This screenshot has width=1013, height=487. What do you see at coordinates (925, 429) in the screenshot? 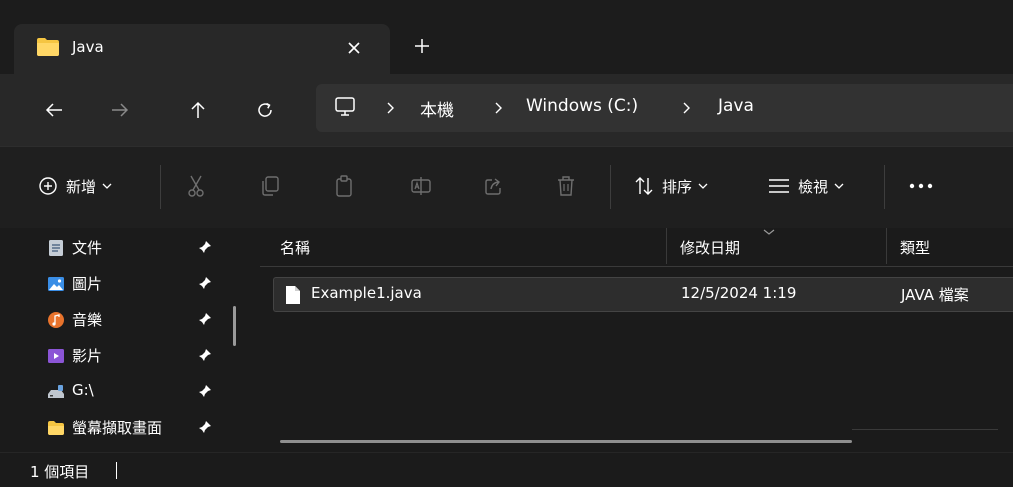
I see `scrollbar-track` at bounding box center [925, 429].